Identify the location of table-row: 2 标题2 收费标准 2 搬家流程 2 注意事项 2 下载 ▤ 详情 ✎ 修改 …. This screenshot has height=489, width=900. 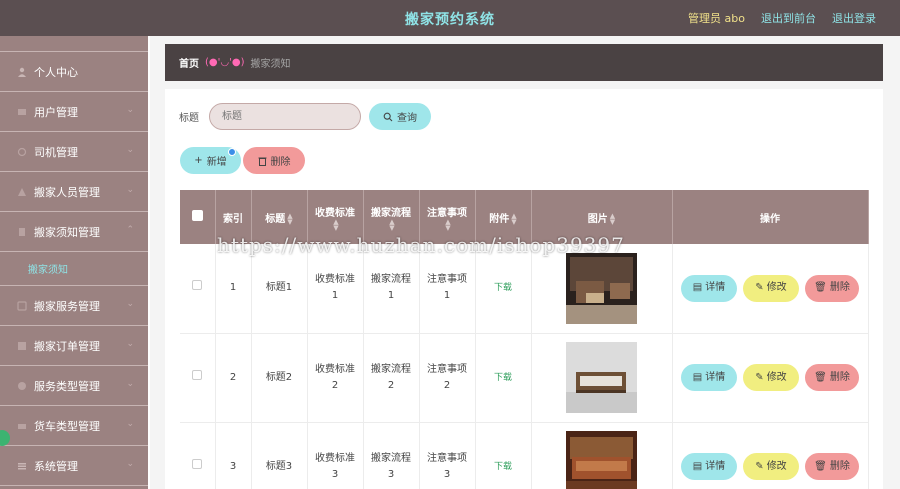
(524, 378).